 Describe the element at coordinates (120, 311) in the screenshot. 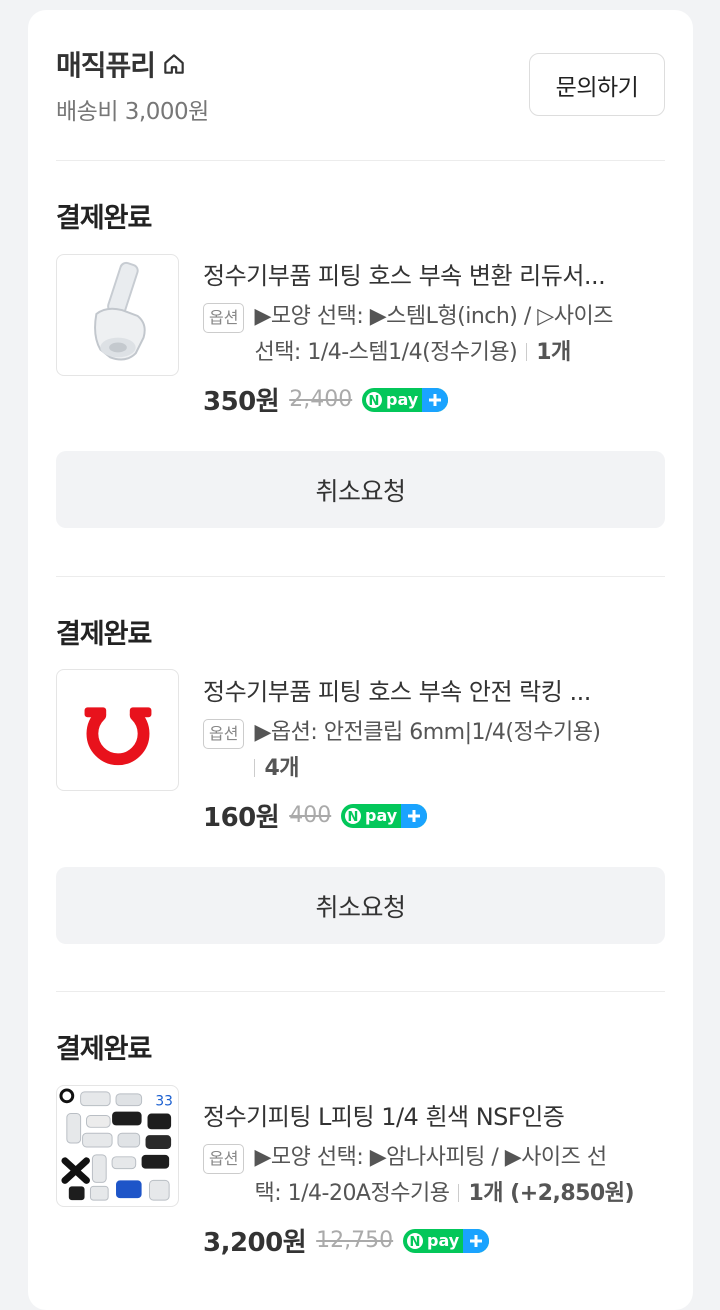

I see `white-elbow-fitting-image` at that location.